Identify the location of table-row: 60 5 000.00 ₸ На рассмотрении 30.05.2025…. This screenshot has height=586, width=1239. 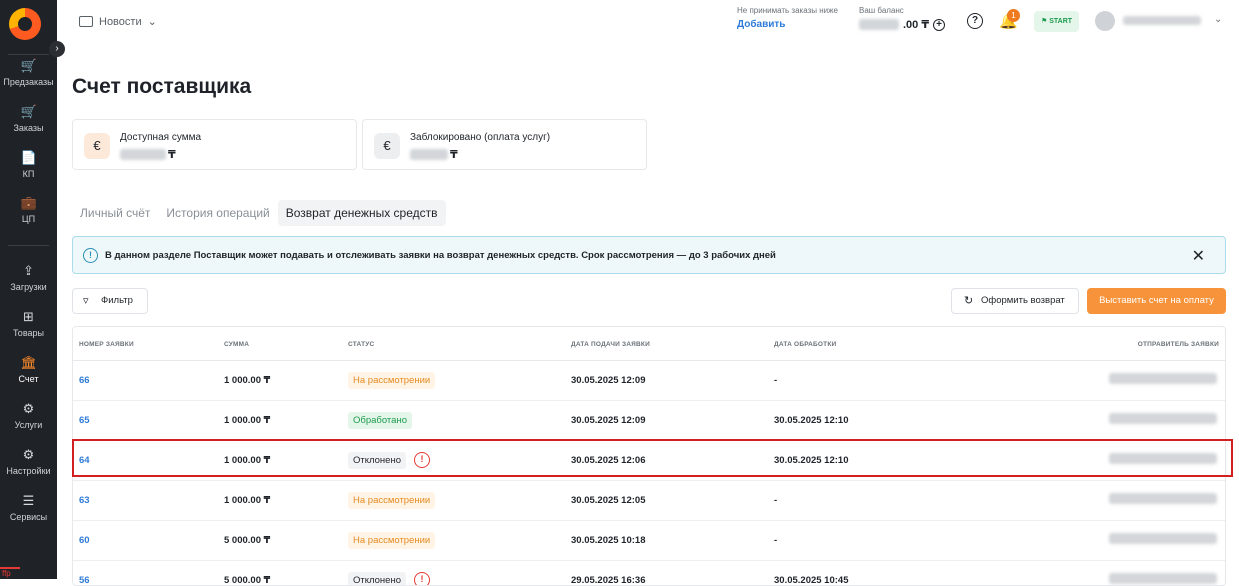
(649, 541).